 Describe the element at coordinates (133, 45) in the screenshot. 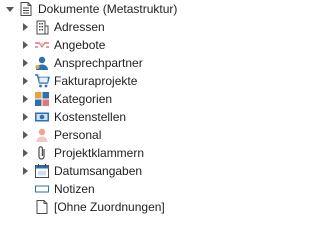

I see `tree-item-angebote: Angebote` at that location.